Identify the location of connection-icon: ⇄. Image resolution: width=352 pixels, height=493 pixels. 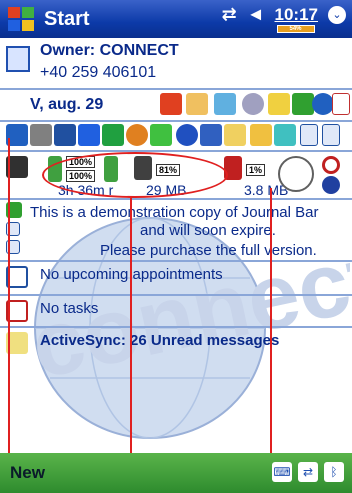
(308, 472).